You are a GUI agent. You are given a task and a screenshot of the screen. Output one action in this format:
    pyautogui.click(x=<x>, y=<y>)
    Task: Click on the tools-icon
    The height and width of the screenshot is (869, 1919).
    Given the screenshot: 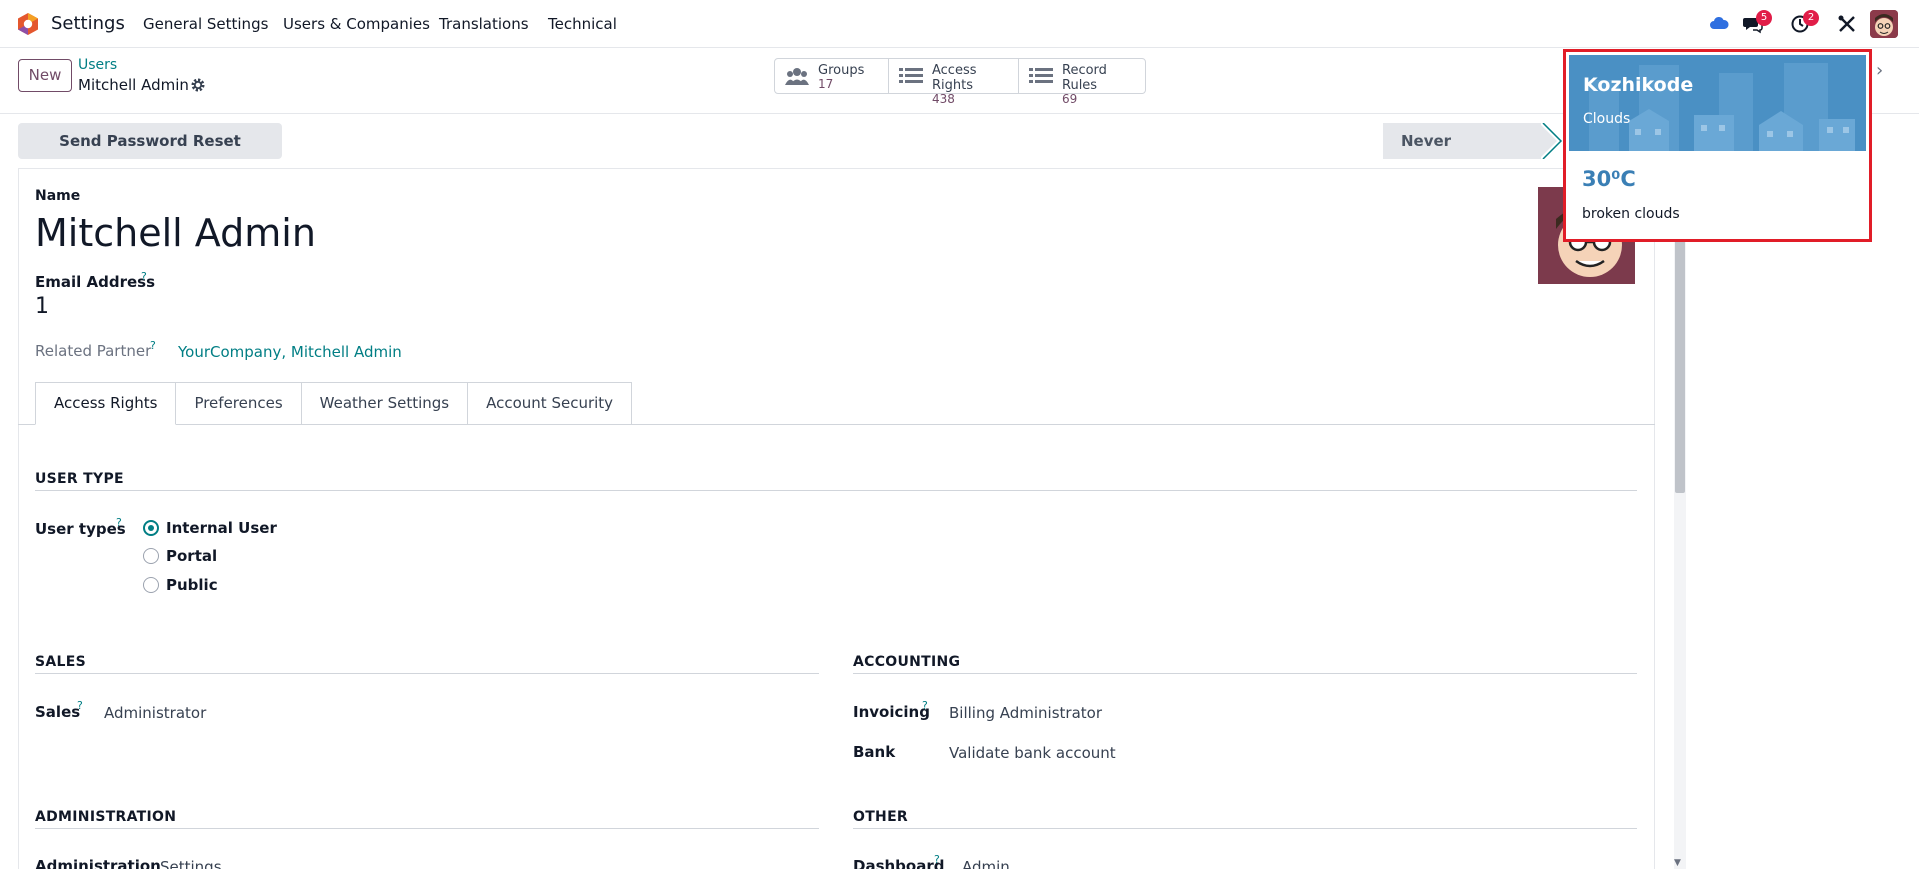 What is the action you would take?
    pyautogui.click(x=1847, y=24)
    